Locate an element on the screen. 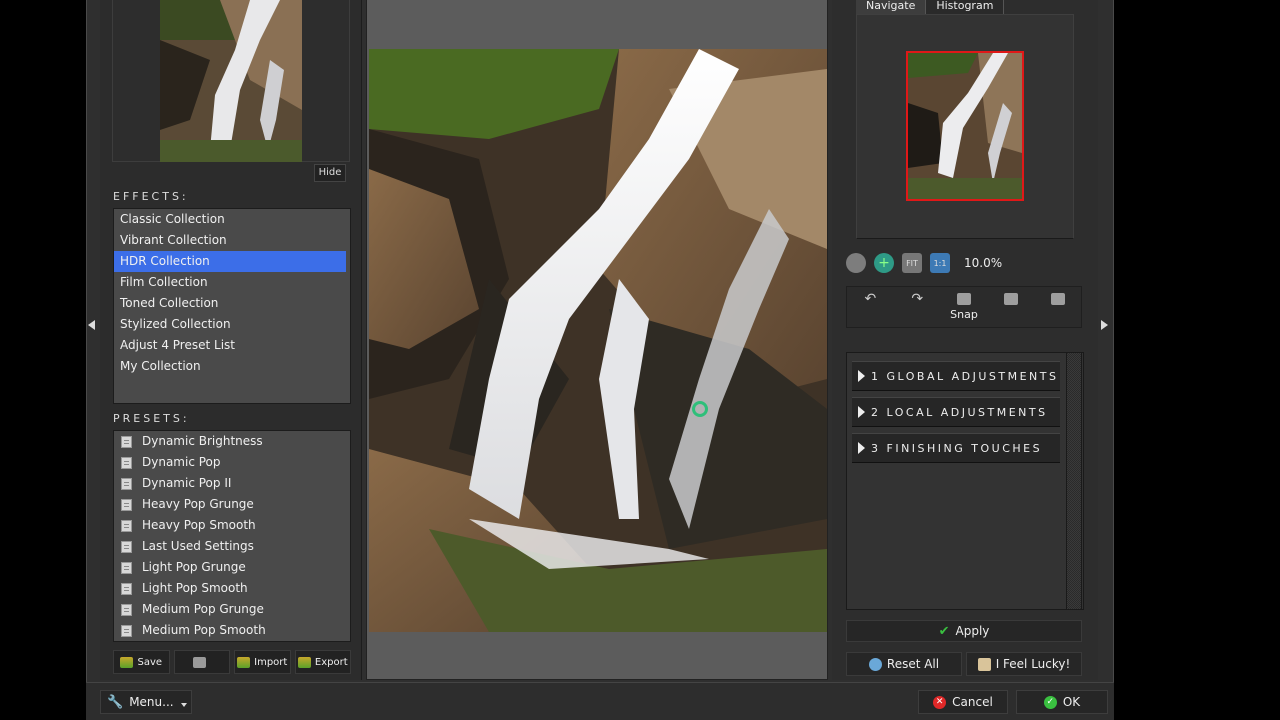  lucky-label: I Feel Lucky! is located at coordinates (1033, 664).